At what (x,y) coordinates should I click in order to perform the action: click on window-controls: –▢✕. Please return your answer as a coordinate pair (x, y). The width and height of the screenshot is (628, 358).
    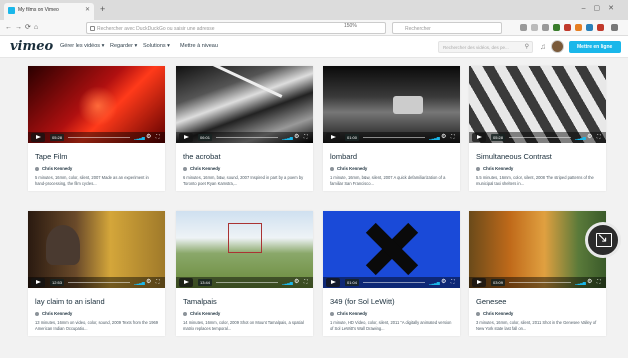
    Looking at the image, I should click on (602, 8).